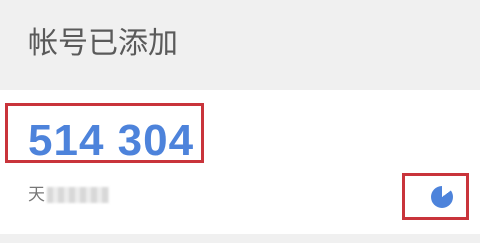 The width and height of the screenshot is (480, 243). Describe the element at coordinates (103, 43) in the screenshot. I see `page-title: 帐号已添加` at that location.